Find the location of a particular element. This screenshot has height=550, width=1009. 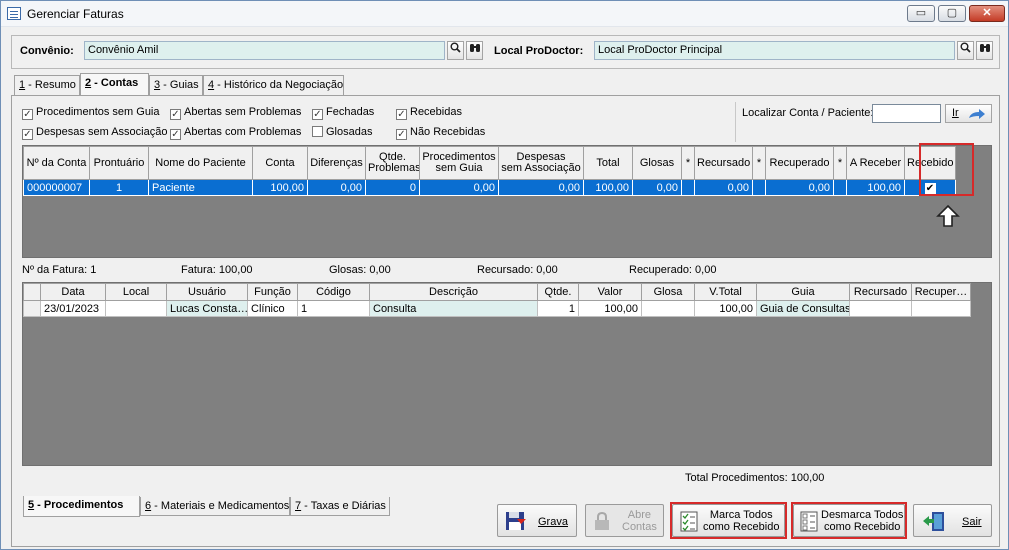

filter-recebidas: ✓ Recebidas is located at coordinates (429, 113).